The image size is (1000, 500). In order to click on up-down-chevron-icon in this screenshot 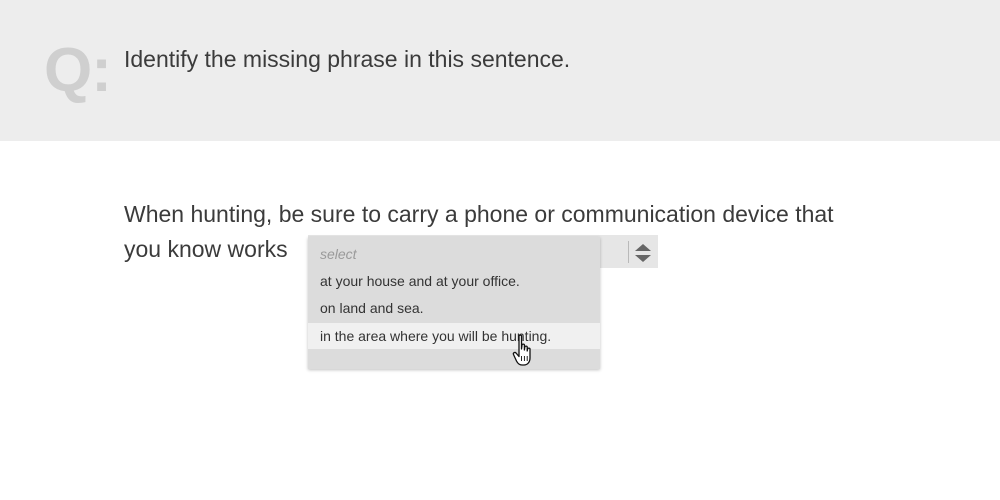, I will do `click(643, 253)`.